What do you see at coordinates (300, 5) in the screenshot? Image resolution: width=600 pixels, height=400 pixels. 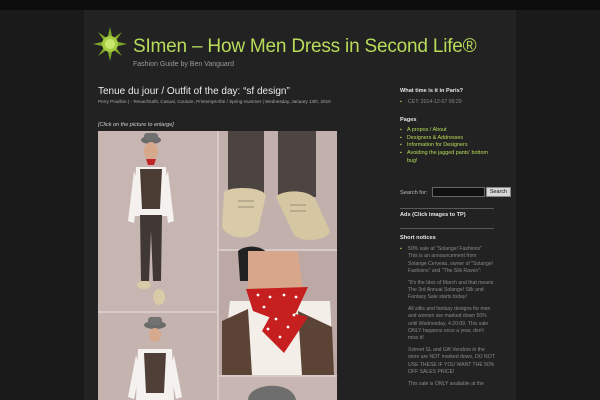 I see `top-bar` at bounding box center [300, 5].